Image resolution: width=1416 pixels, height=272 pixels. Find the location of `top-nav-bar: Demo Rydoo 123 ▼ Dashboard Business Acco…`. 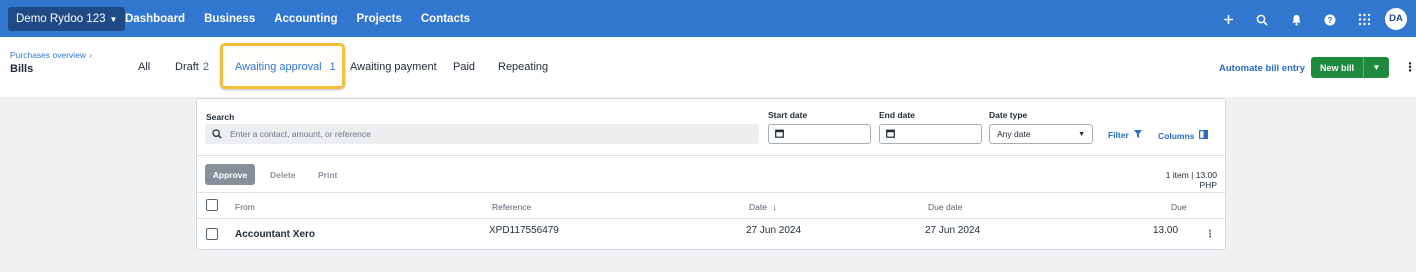

top-nav-bar: Demo Rydoo 123 ▼ Dashboard Business Acco… is located at coordinates (708, 18).